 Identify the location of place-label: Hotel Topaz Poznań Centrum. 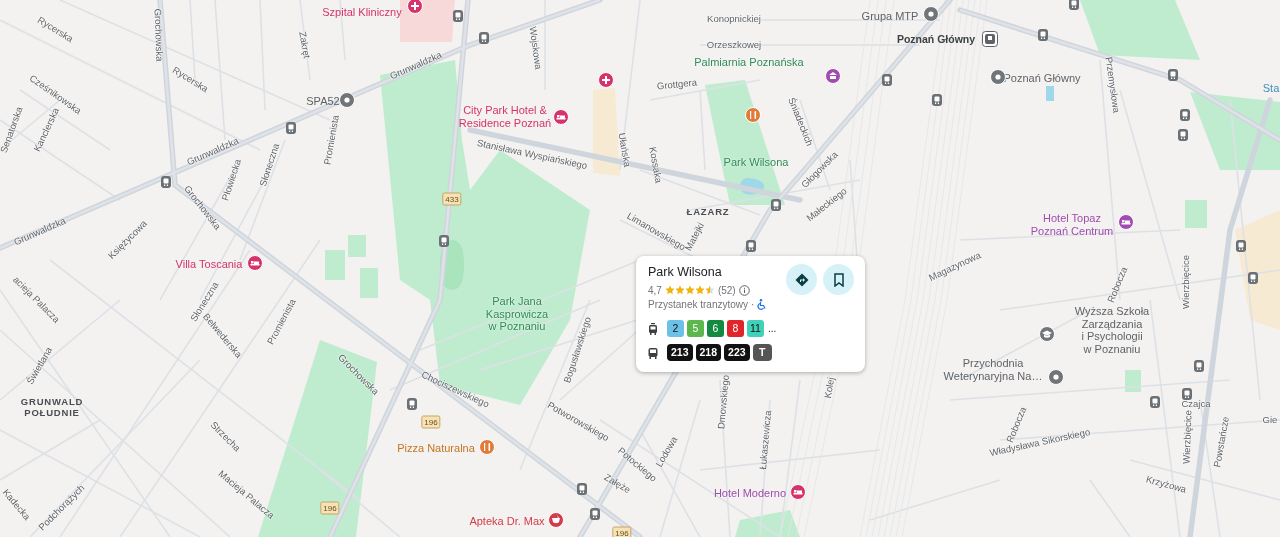
(1072, 225).